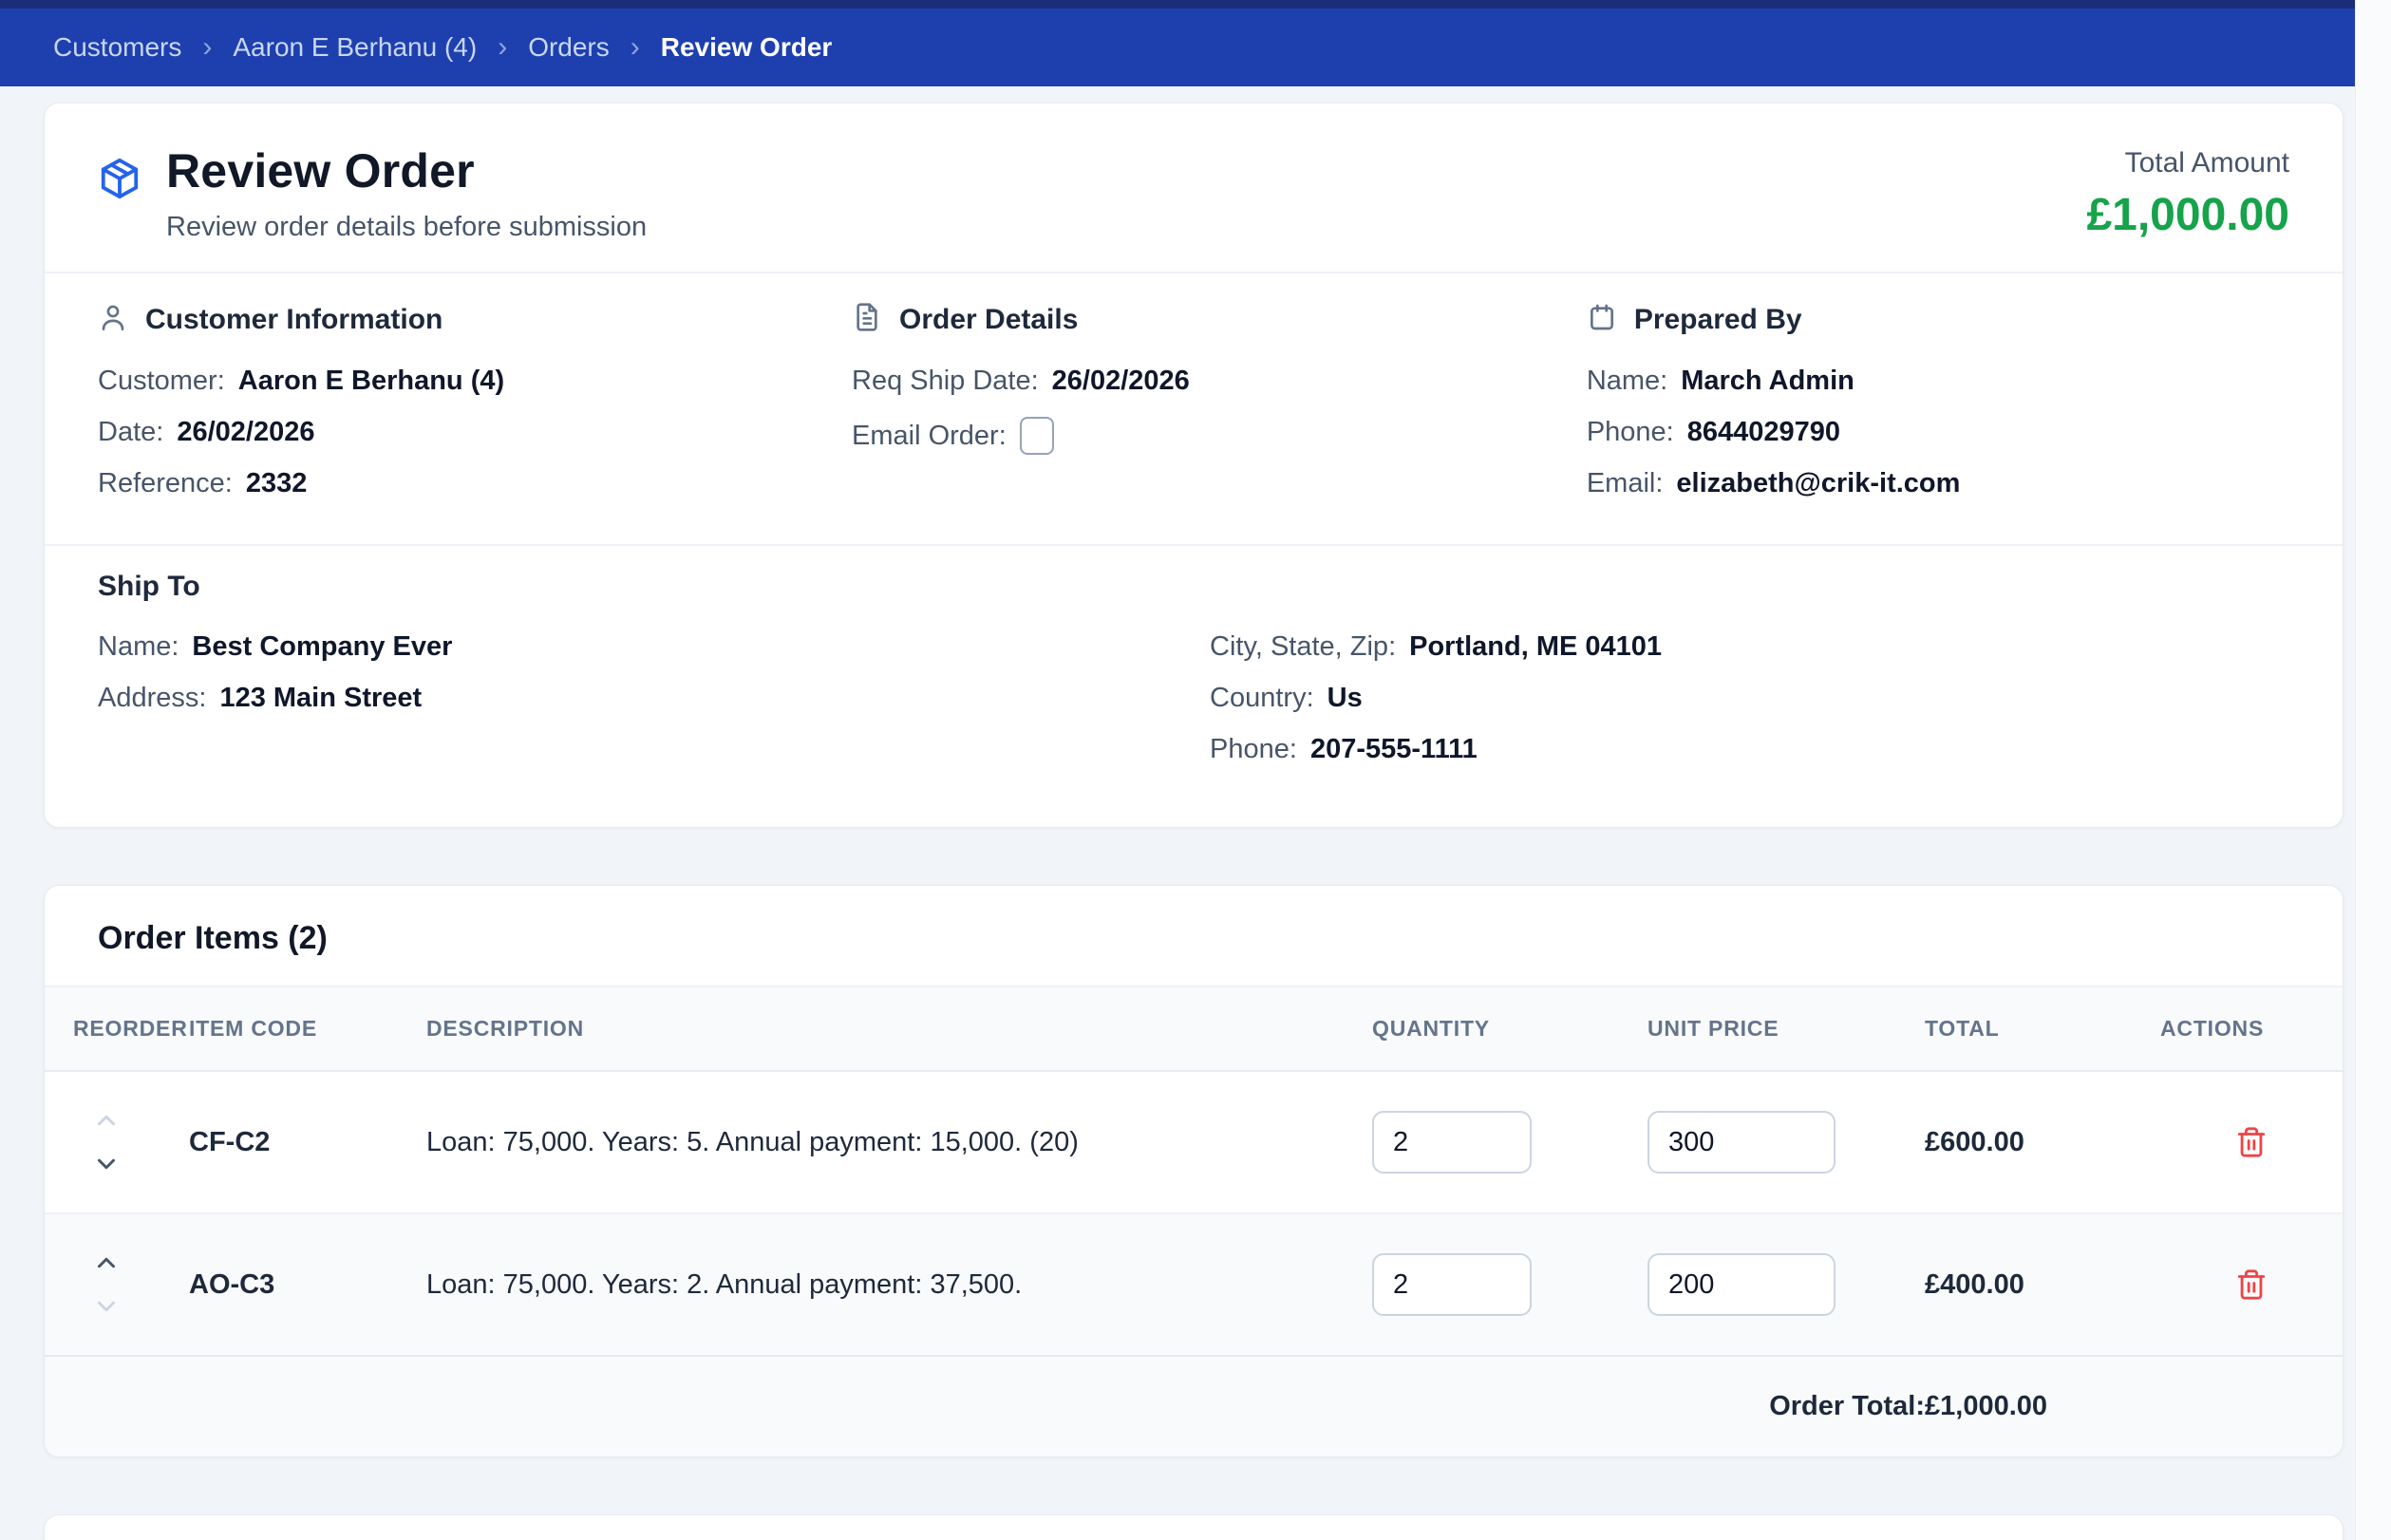 This screenshot has height=1540, width=2391. I want to click on date-label: Date:, so click(131, 432).